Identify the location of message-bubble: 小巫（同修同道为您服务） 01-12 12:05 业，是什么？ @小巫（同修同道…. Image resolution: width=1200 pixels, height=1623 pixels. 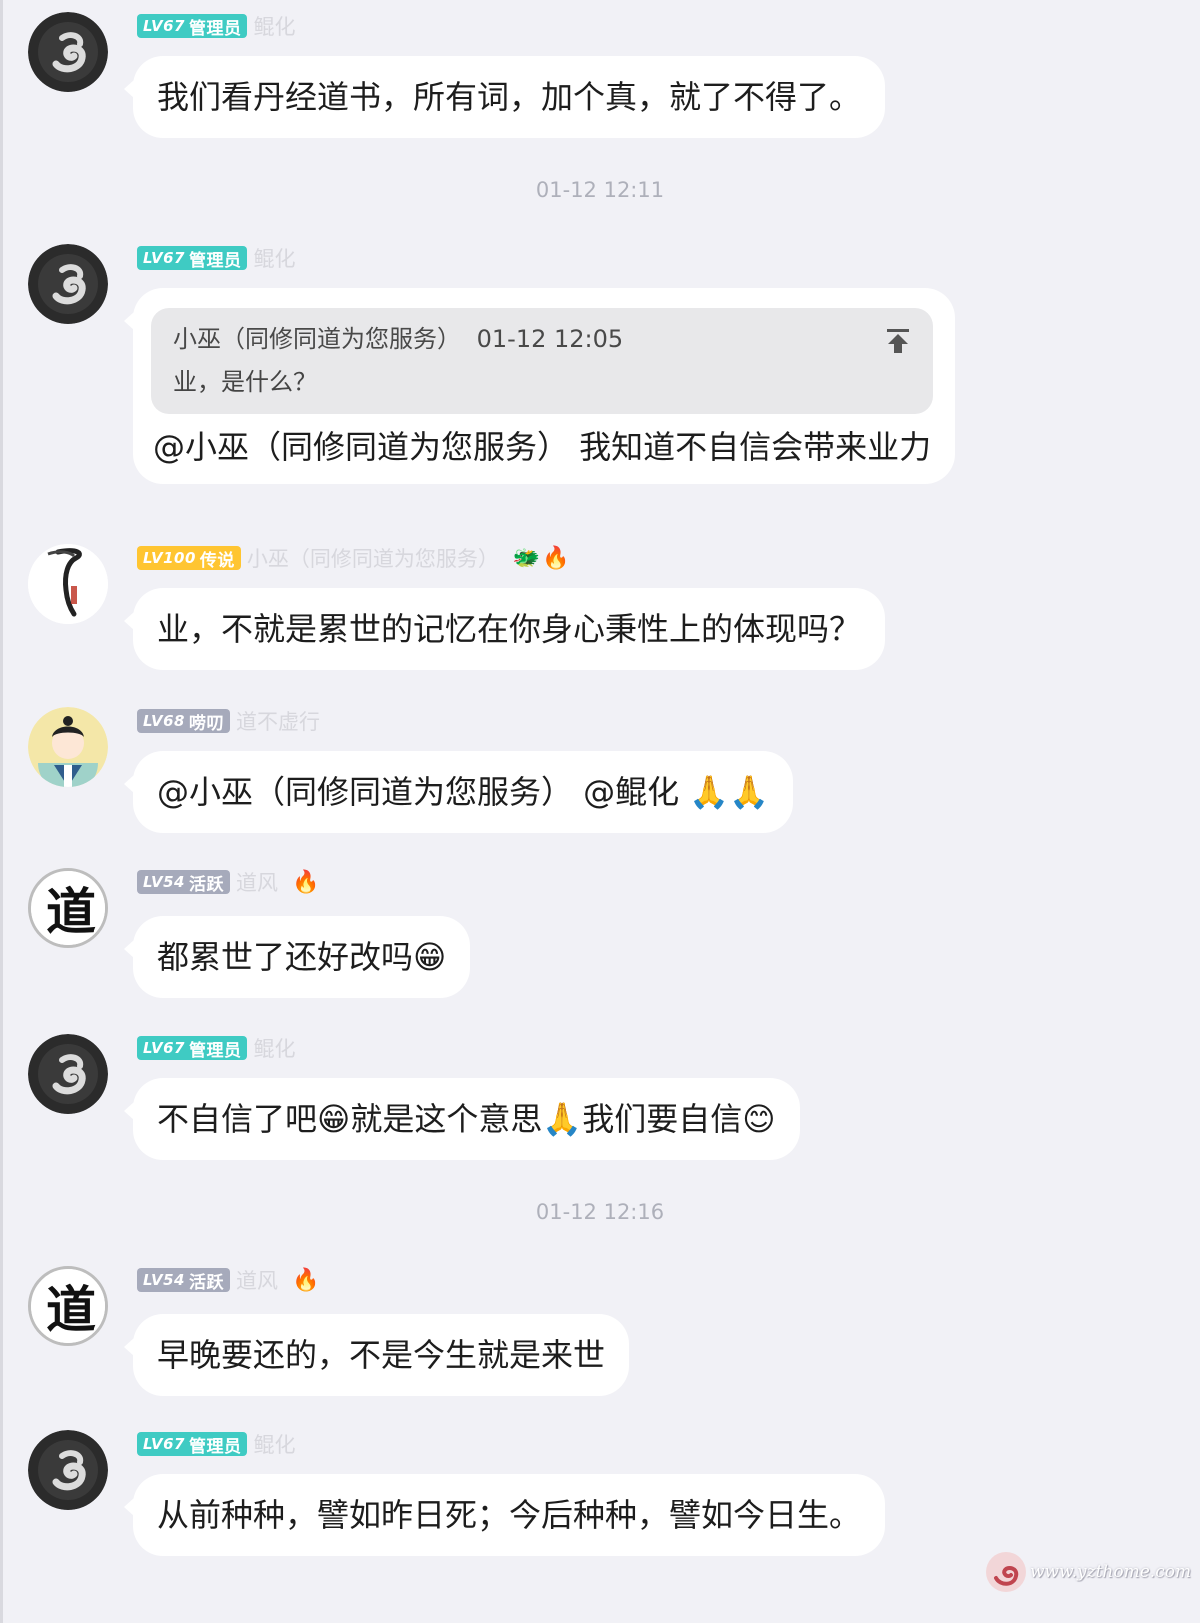
(539, 386).